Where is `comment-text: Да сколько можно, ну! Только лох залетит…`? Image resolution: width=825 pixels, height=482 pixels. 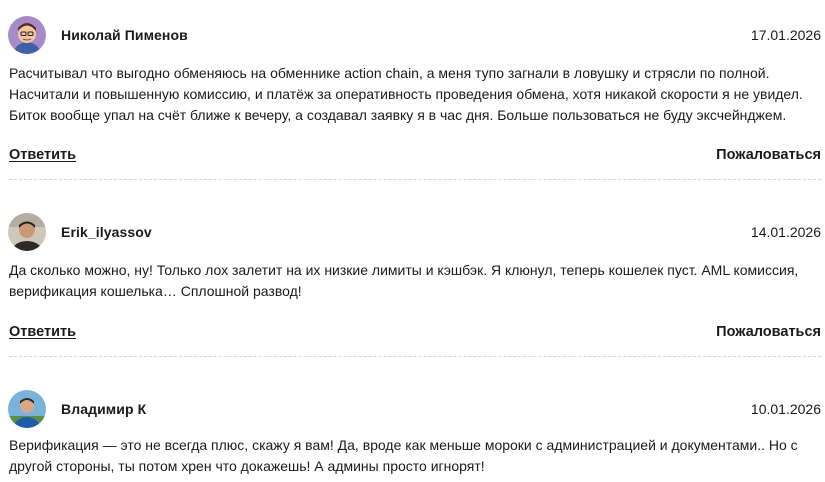
comment-text: Да сколько можно, ну! Только лох залетит… is located at coordinates (404, 280).